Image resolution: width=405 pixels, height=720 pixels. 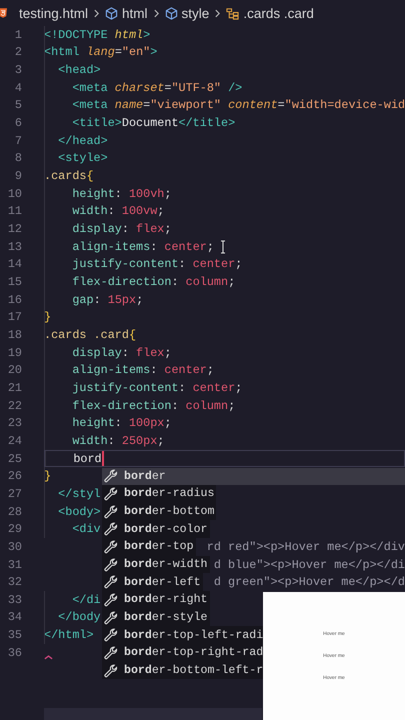 What do you see at coordinates (253, 477) in the screenshot?
I see `suggestion-item: border` at bounding box center [253, 477].